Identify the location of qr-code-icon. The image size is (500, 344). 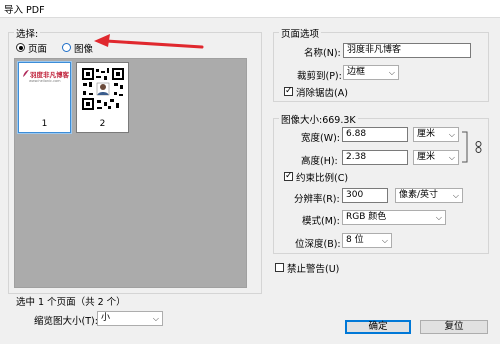
(103, 89).